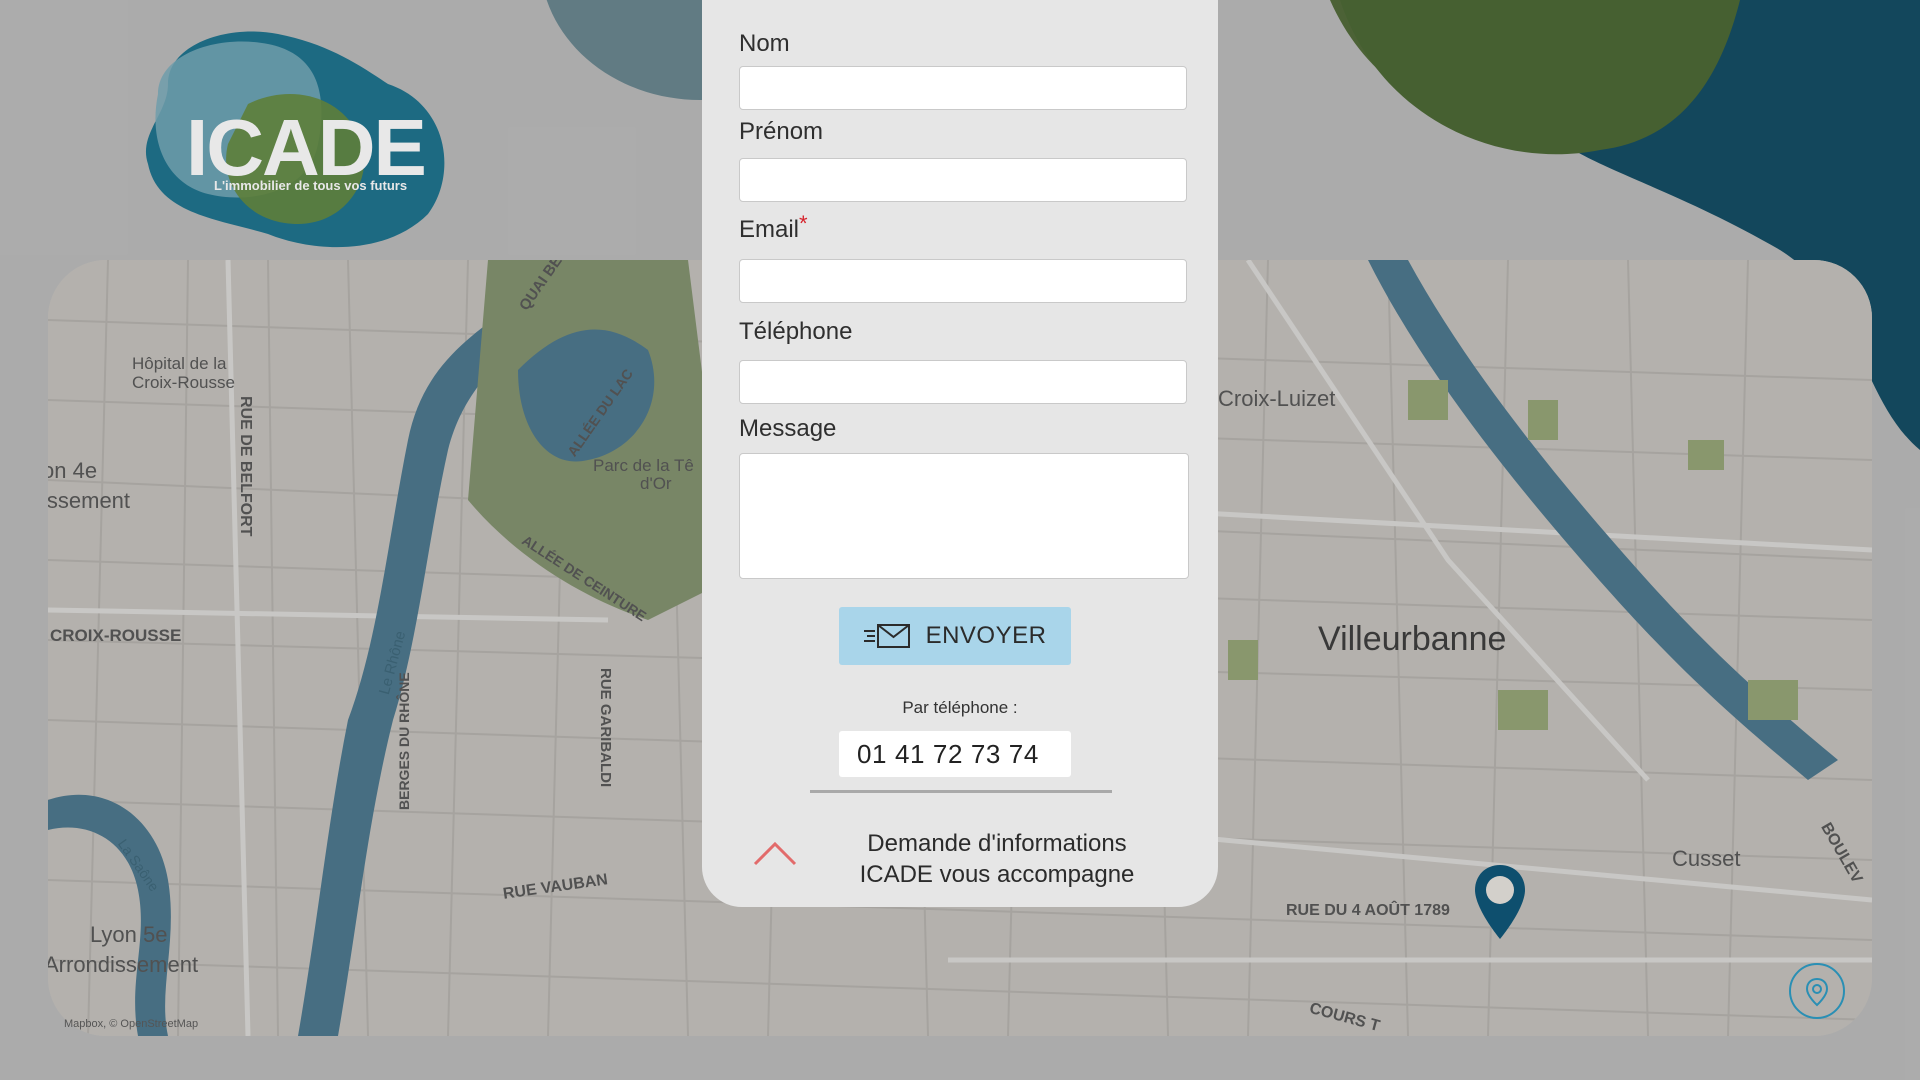 This screenshot has width=1920, height=1080. What do you see at coordinates (404, 741) in the screenshot?
I see `map-label-berges: BERGES DU RHÔNE` at bounding box center [404, 741].